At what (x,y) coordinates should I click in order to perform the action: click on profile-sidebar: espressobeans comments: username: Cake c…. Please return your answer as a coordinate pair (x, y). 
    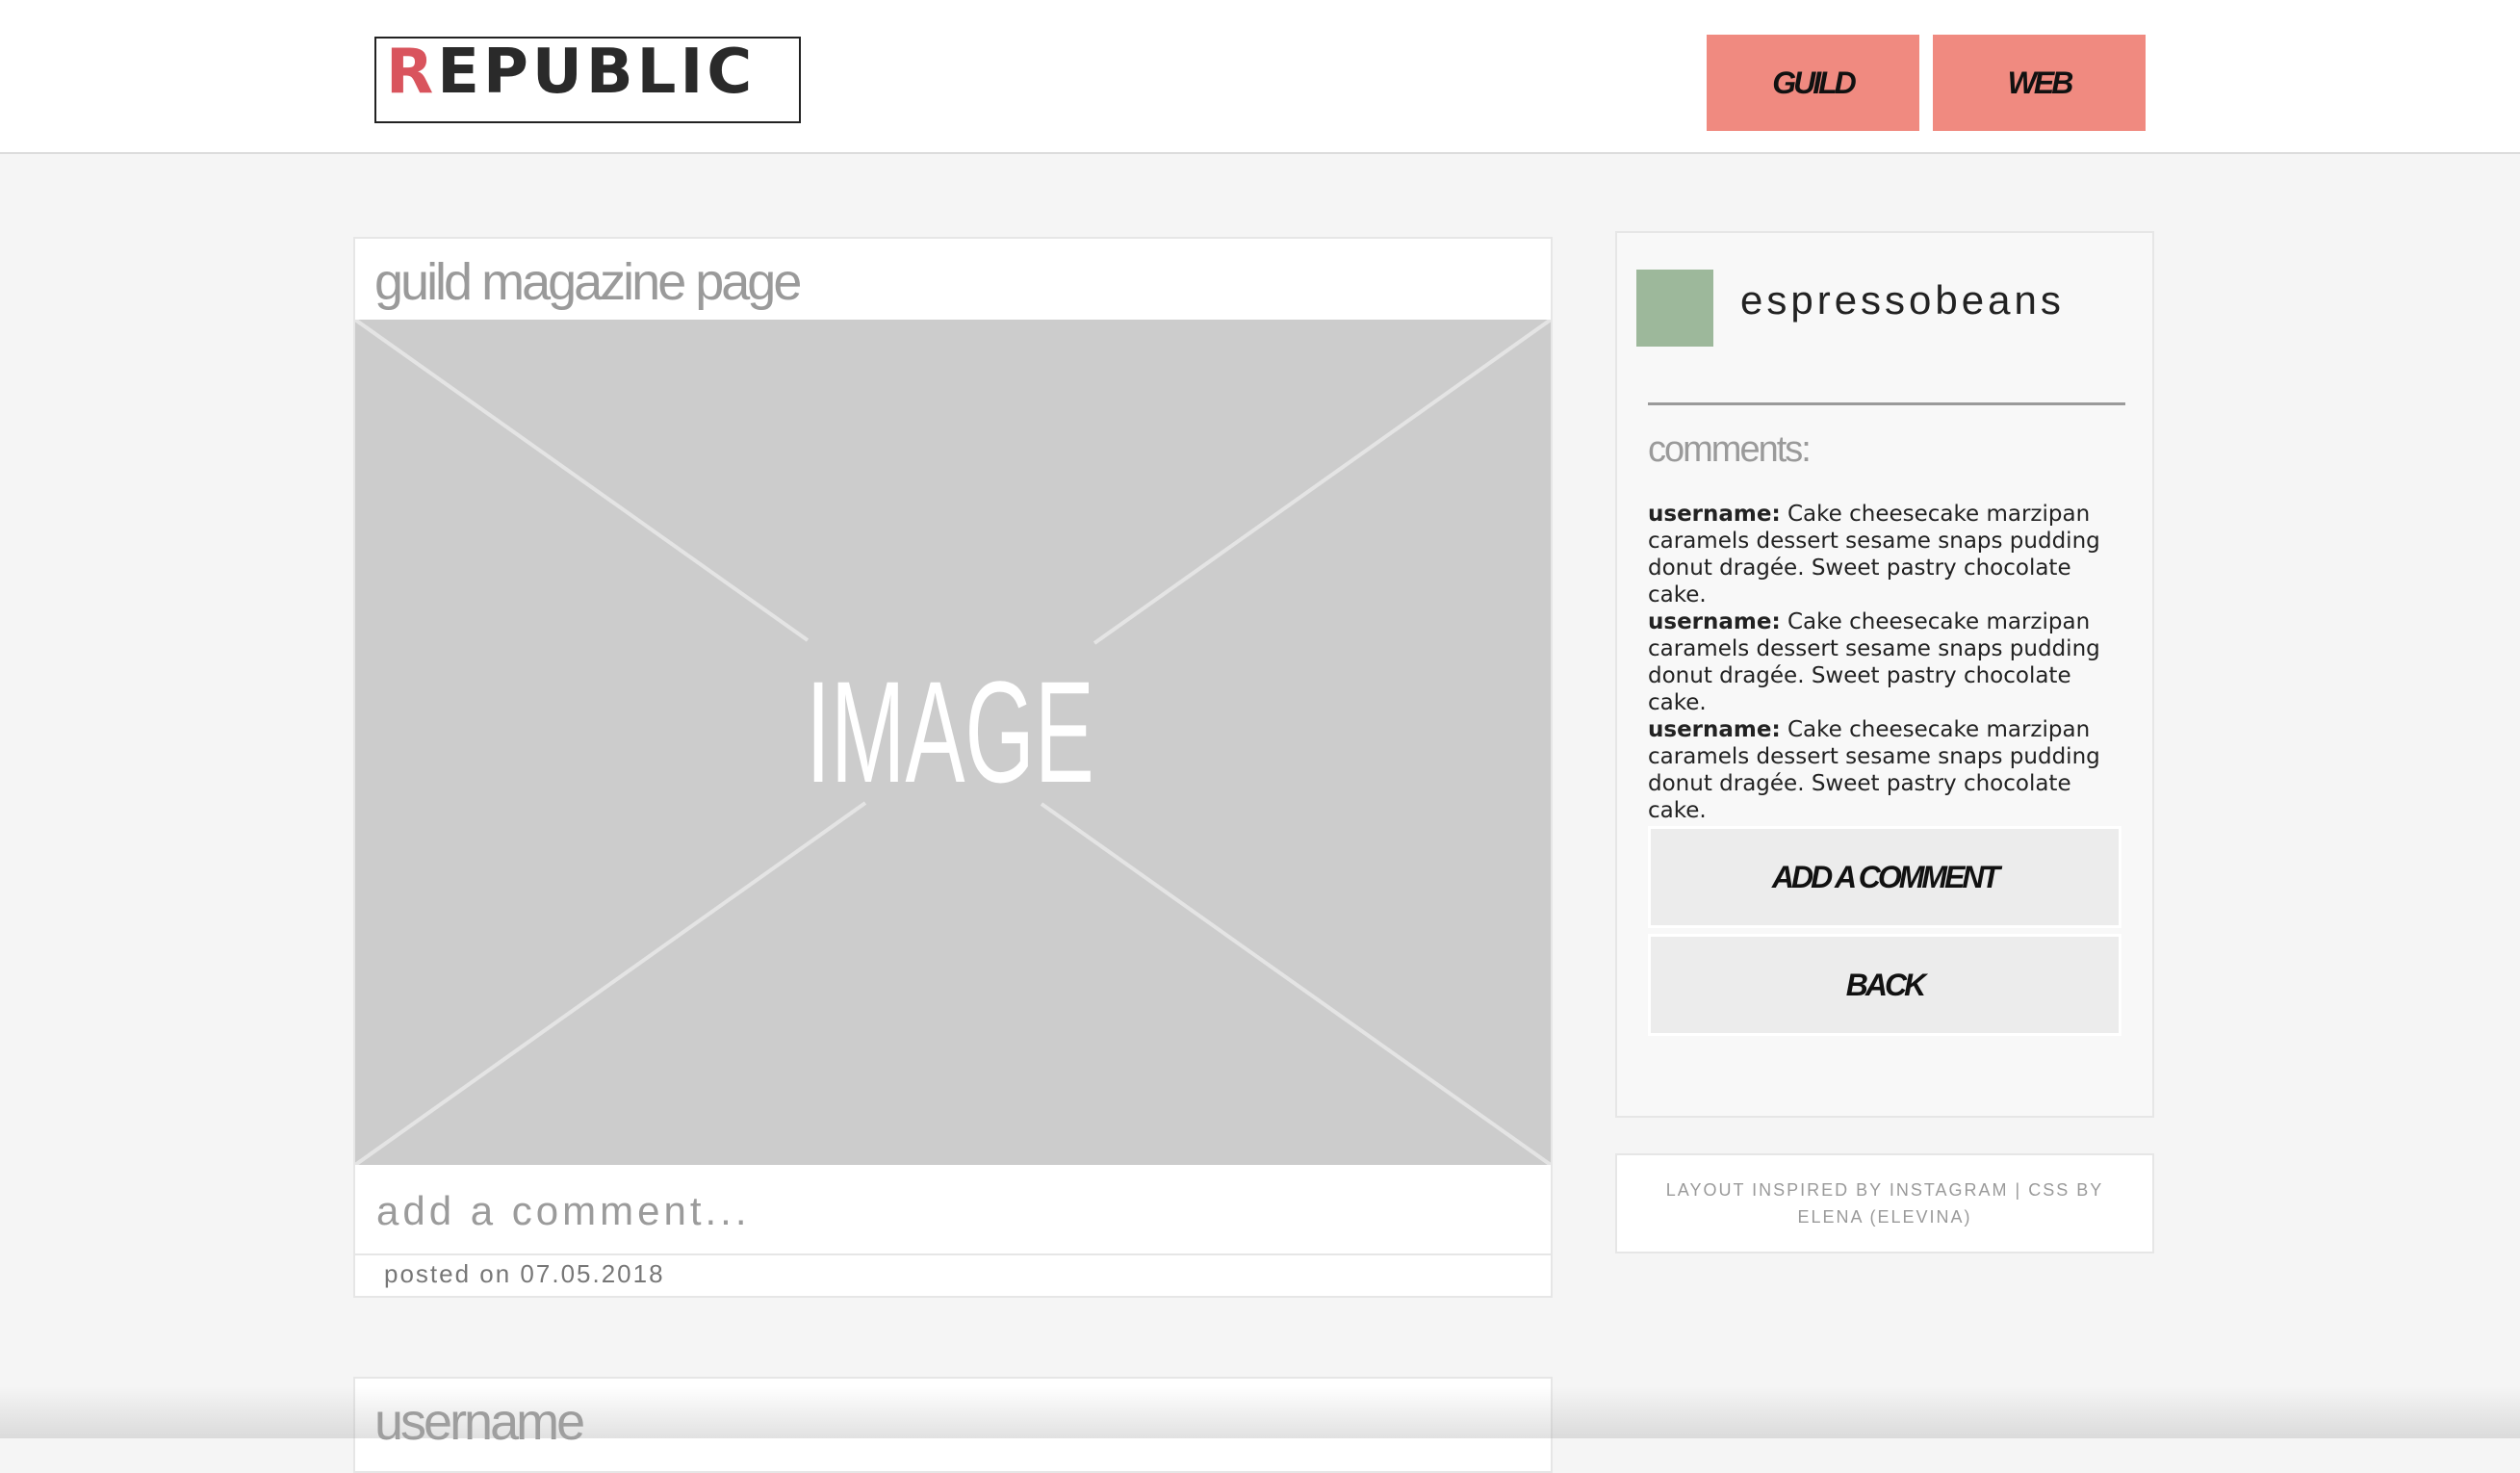
    Looking at the image, I should click on (1884, 674).